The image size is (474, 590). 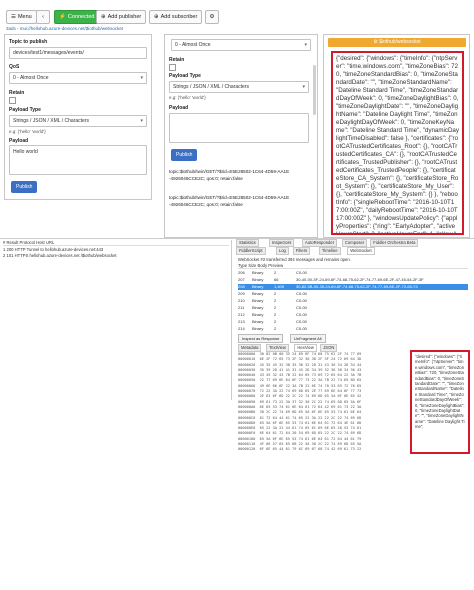 I want to click on websocket-message-row: 210 Binary 2 C0-00, so click(x=353, y=301).